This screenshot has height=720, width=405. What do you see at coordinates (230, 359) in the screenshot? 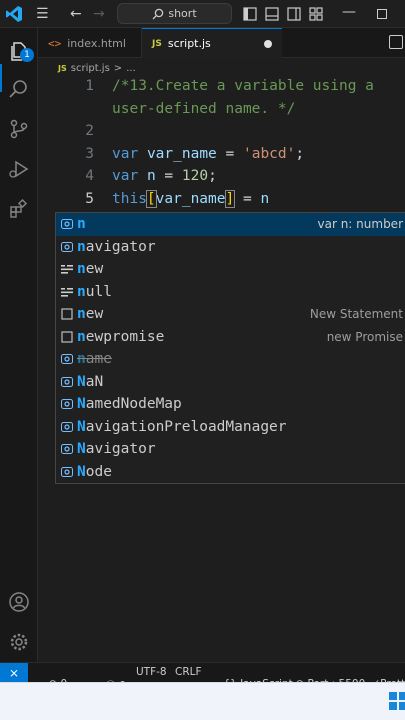
I see `suggestion-item: name` at bounding box center [230, 359].